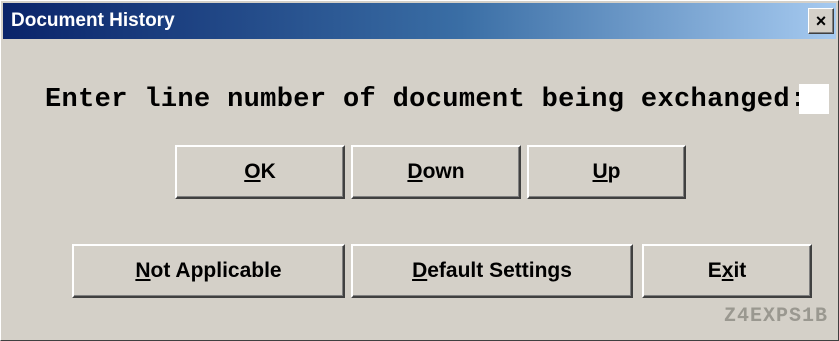  What do you see at coordinates (499, 270) in the screenshot?
I see `default-settings-label-rest: efault Settings` at bounding box center [499, 270].